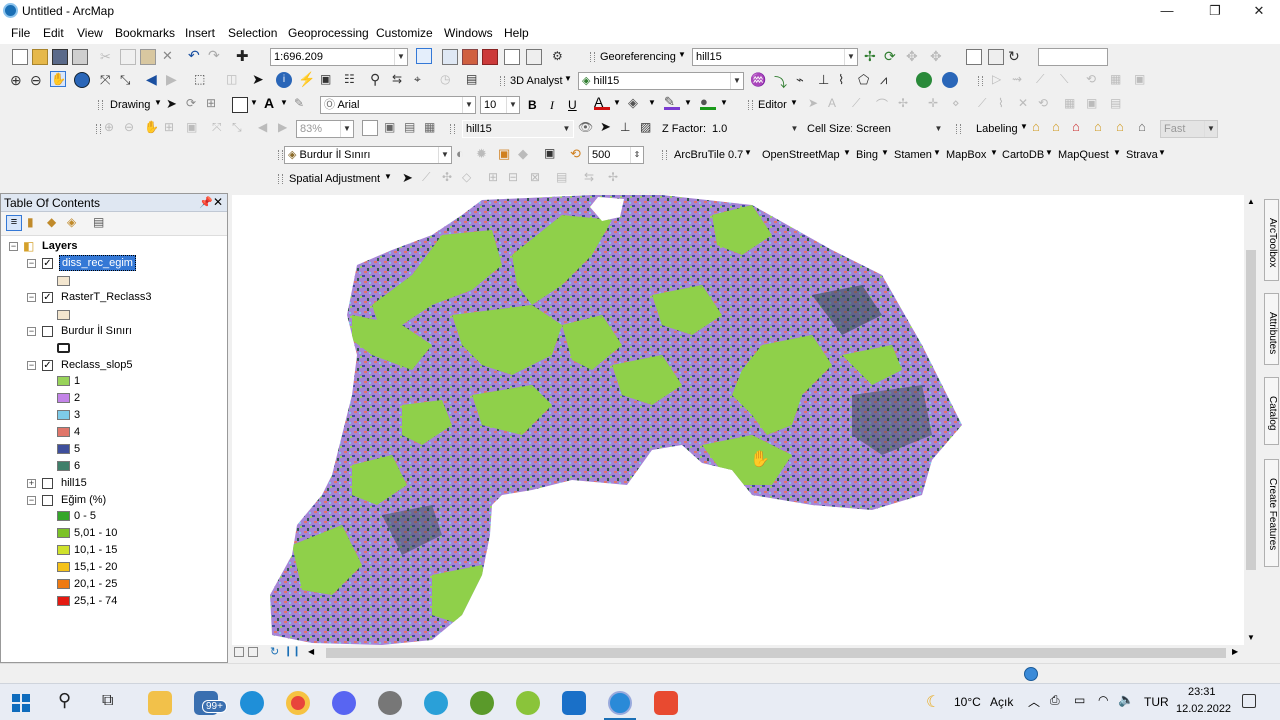 Image resolution: width=1280 pixels, height=720 pixels. Describe the element at coordinates (328, 33) in the screenshot. I see `menu-geoprocessing: Geoprocessing` at that location.